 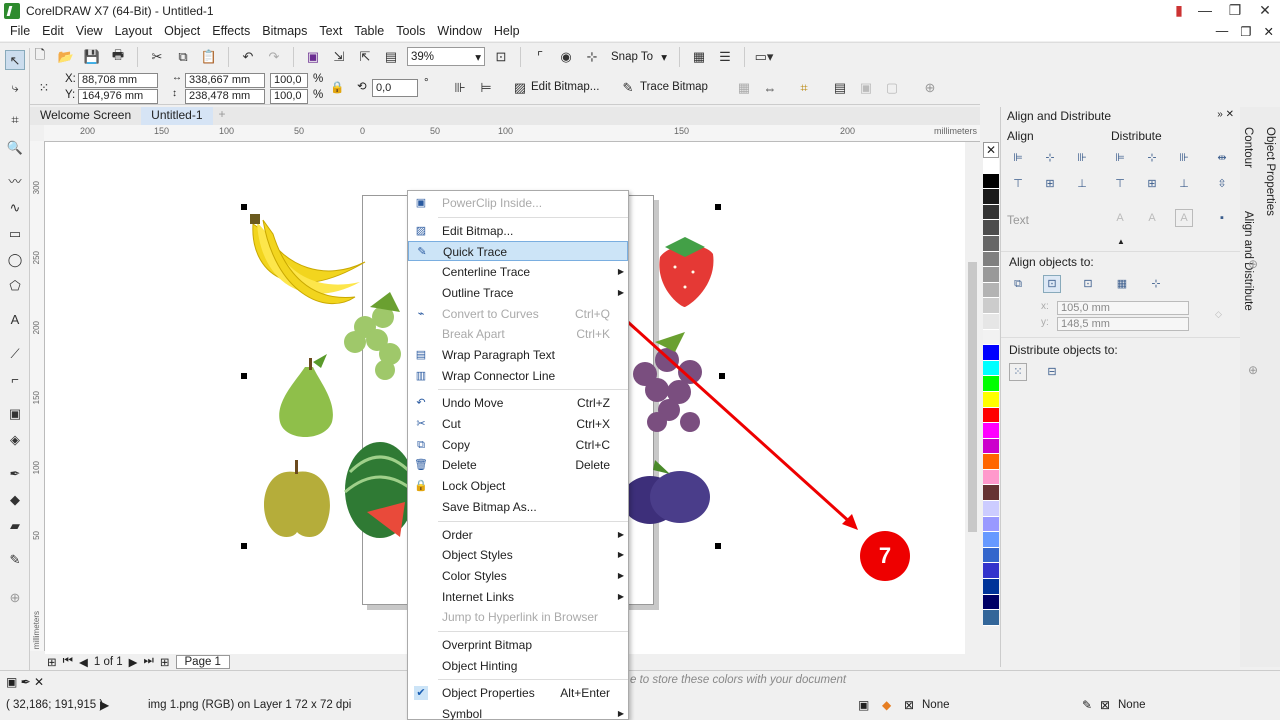 What do you see at coordinates (478, 292) in the screenshot?
I see `menu-item-label: Outline Trace` at bounding box center [478, 292].